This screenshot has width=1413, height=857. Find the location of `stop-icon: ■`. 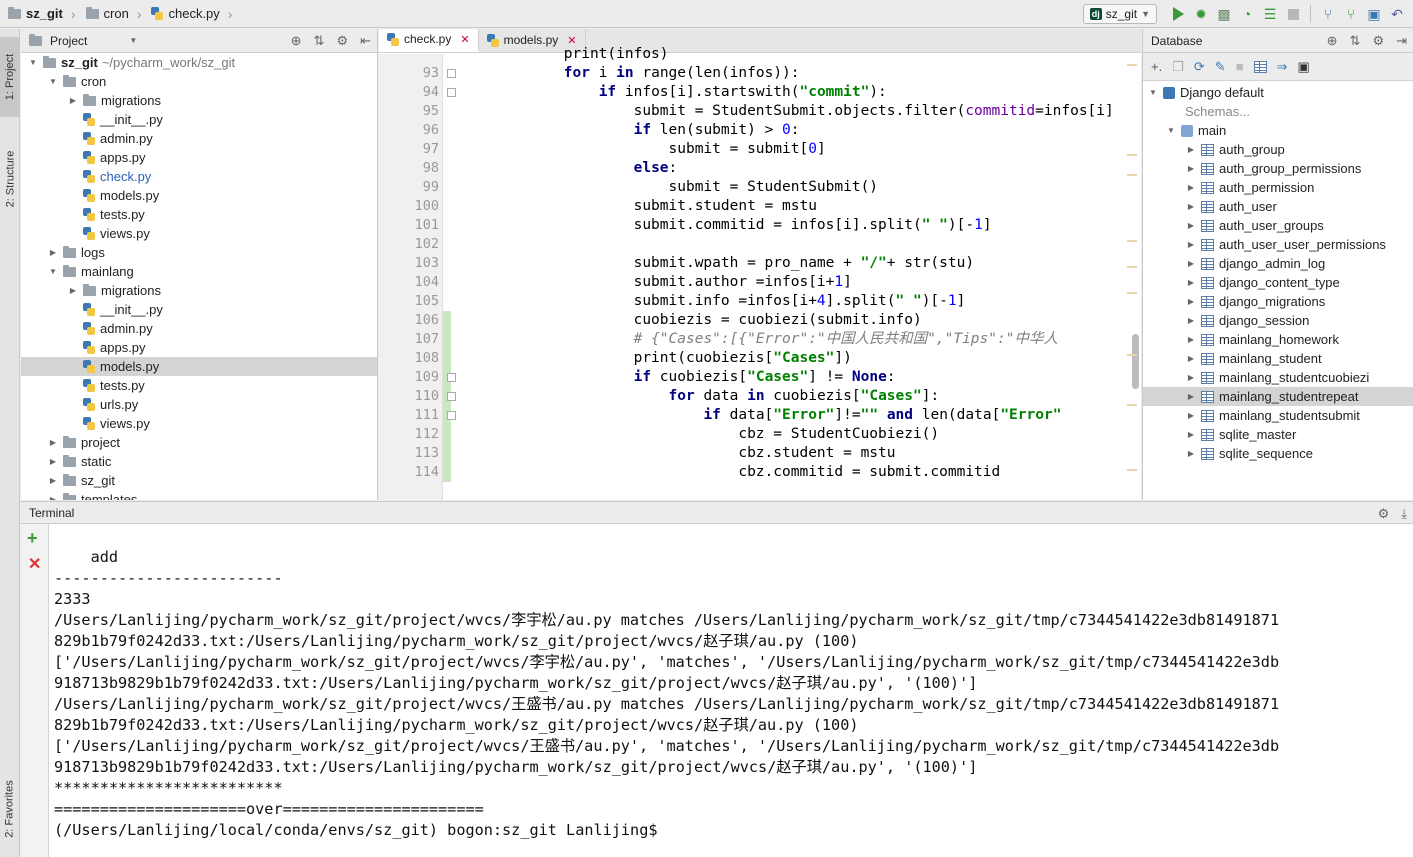

stop-icon: ■ is located at coordinates (1240, 66).